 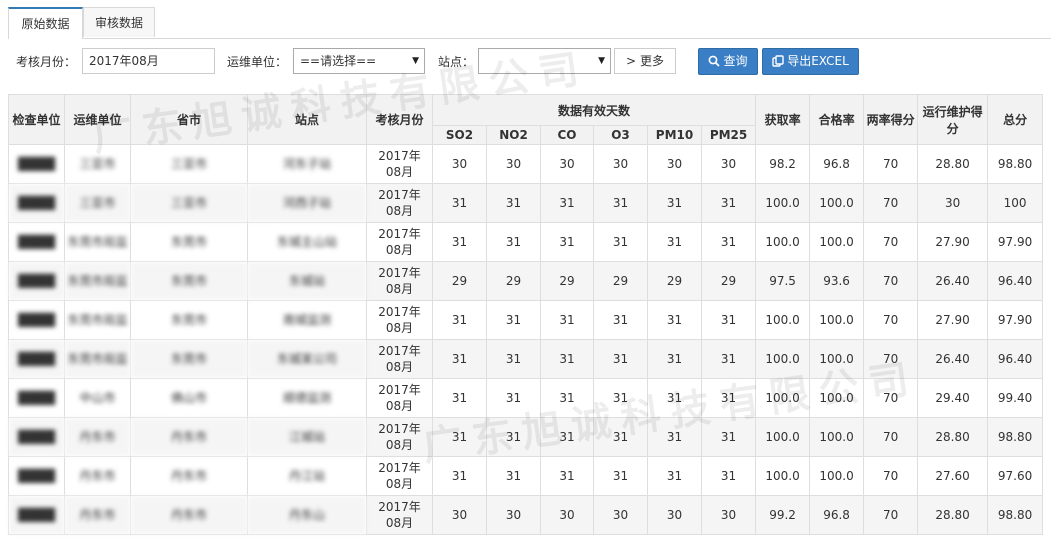 I want to click on header-maintainer: 运维单位, so click(x=97, y=119).